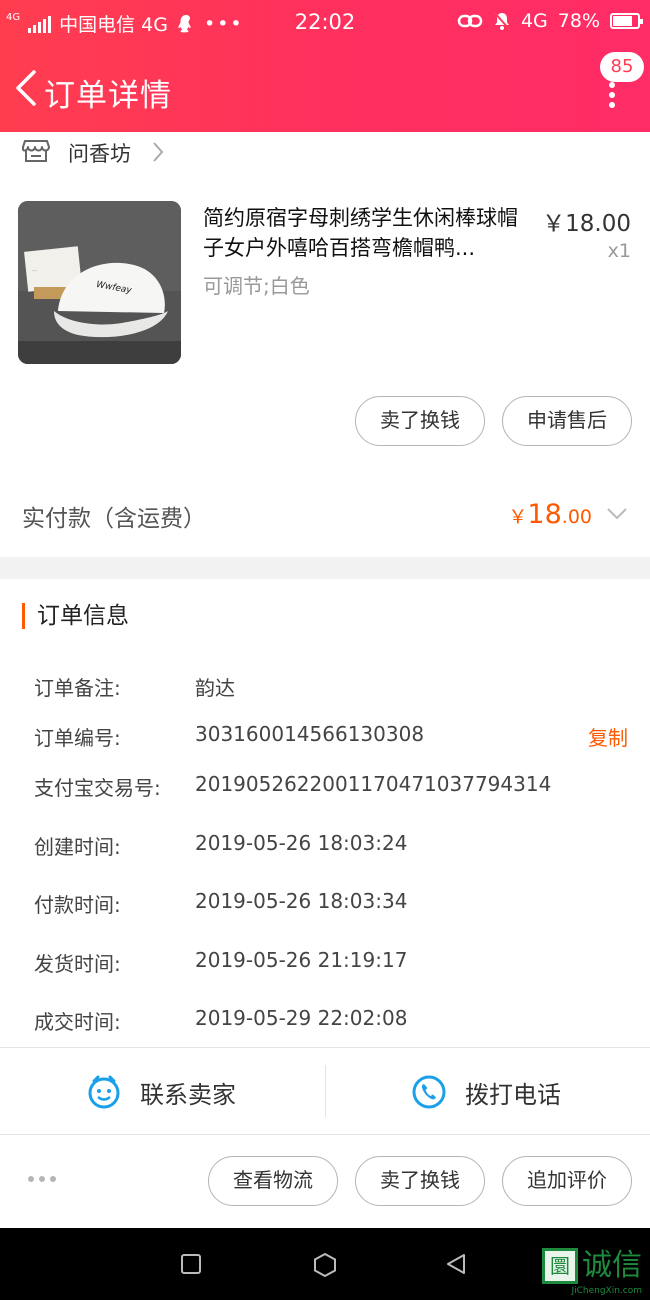 This screenshot has height=1300, width=650. I want to click on order-note-value: 韵达, so click(215, 688).